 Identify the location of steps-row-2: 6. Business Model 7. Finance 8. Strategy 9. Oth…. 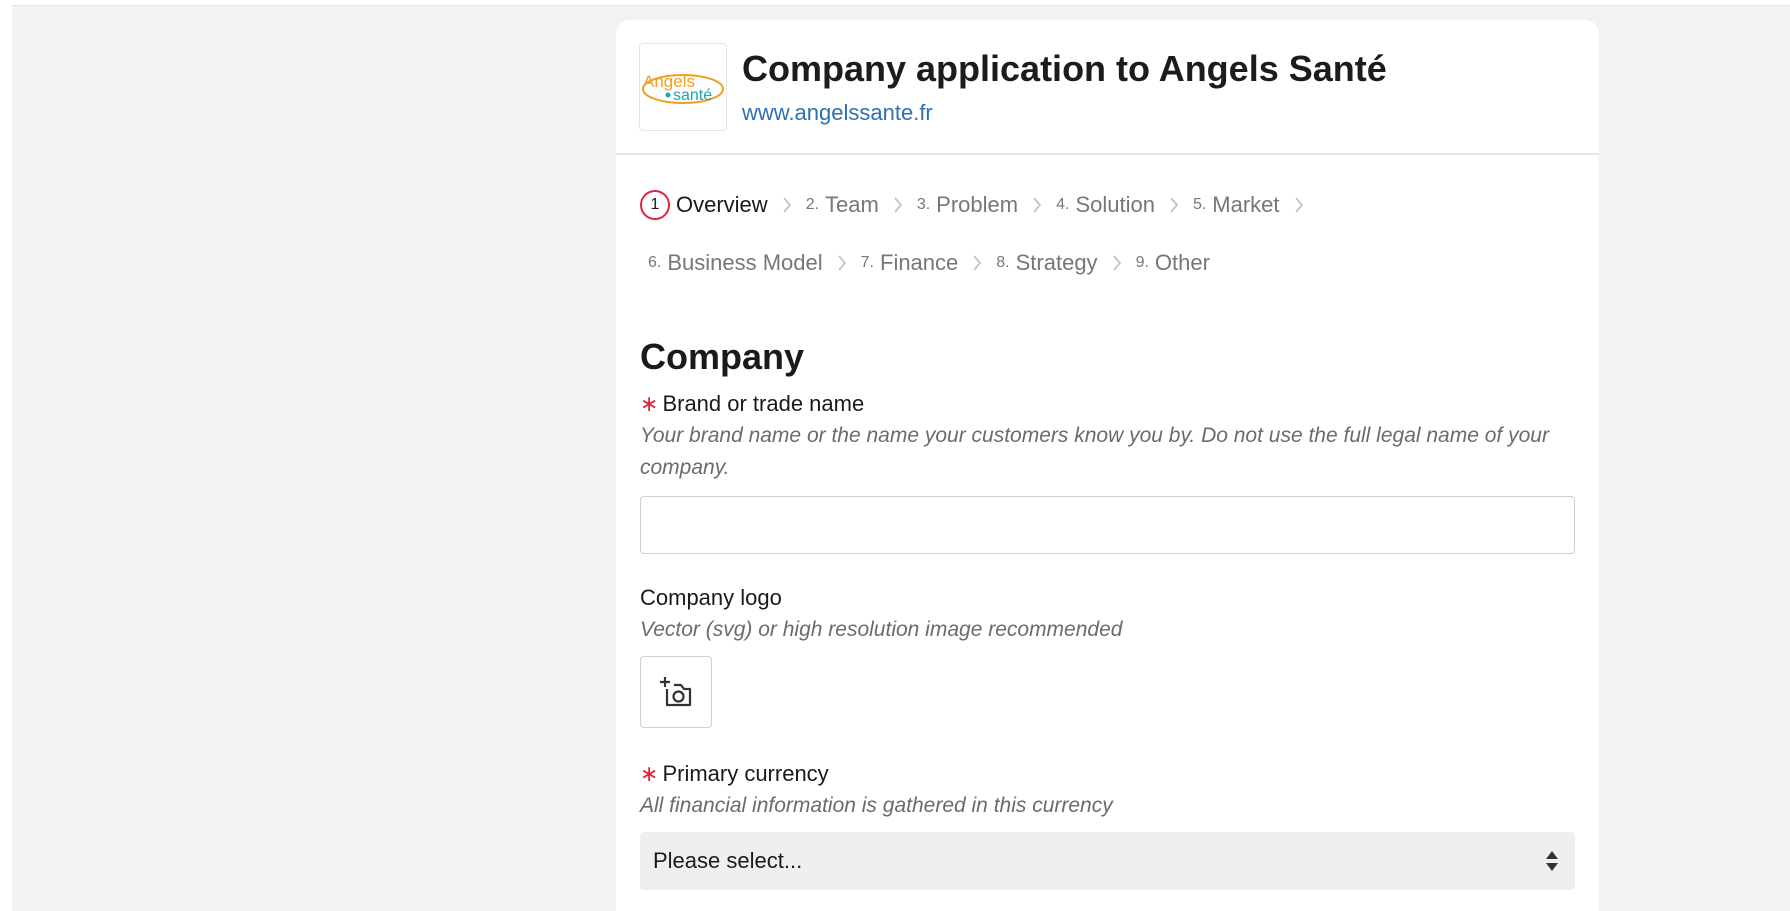
(1110, 263).